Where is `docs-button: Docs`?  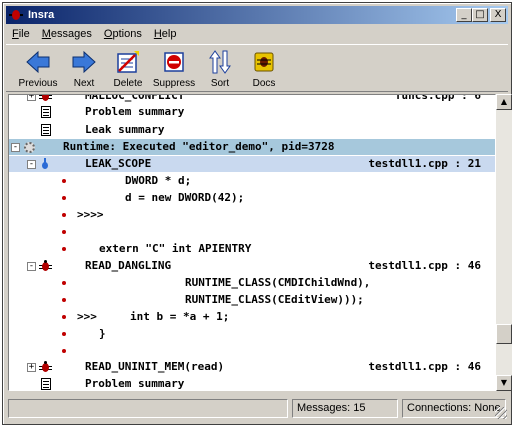 docs-button: Docs is located at coordinates (264, 68).